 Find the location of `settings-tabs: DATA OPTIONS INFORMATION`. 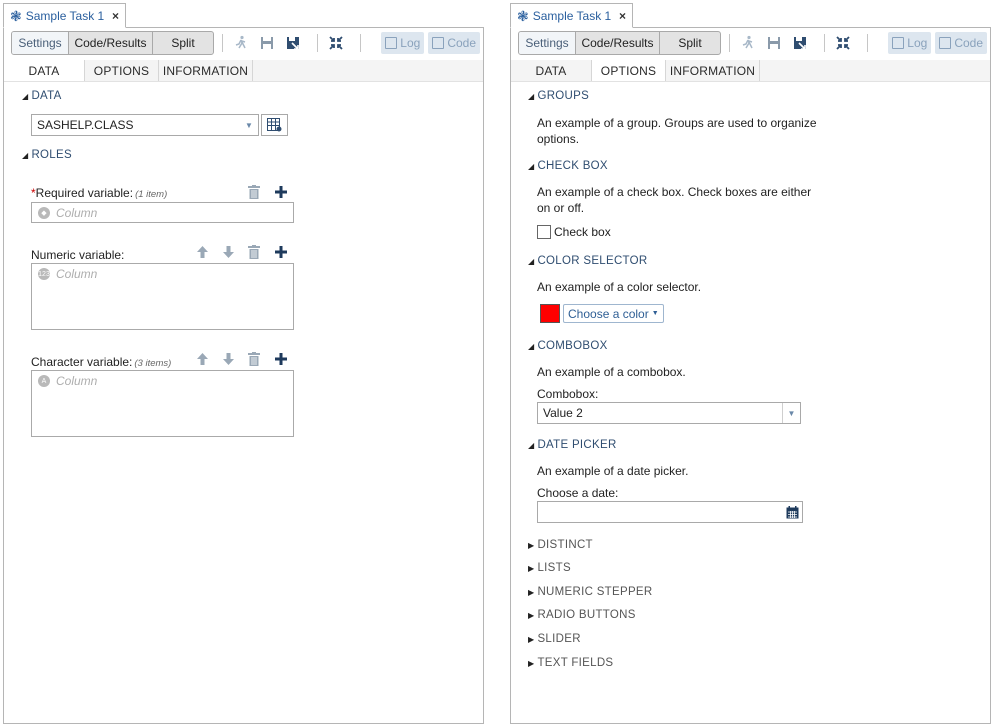

settings-tabs: DATA OPTIONS INFORMATION is located at coordinates (243, 71).